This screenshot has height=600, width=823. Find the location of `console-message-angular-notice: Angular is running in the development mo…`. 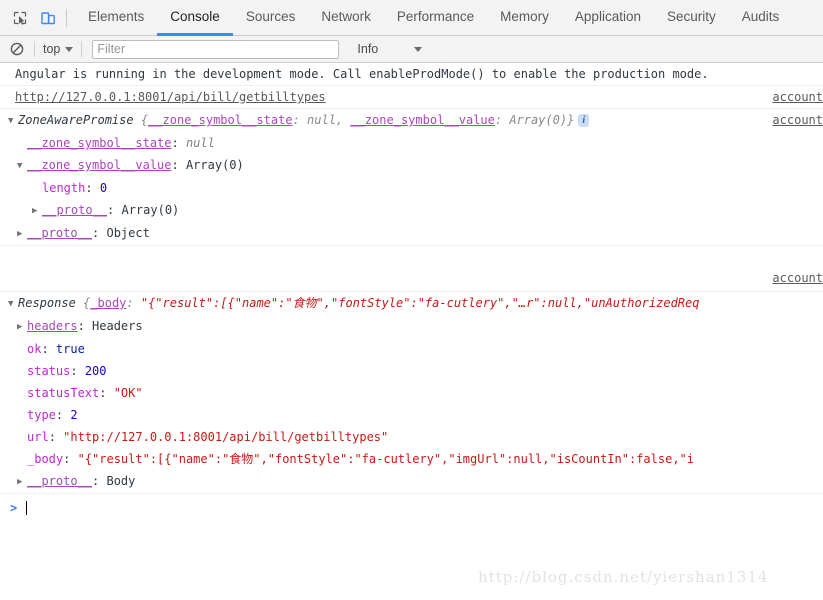

console-message-angular-notice: Angular is running in the development mo… is located at coordinates (411, 74).